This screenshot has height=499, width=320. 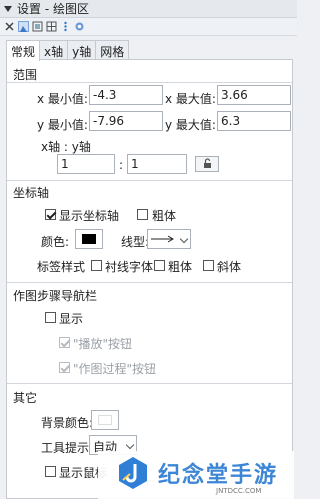 What do you see at coordinates (148, 27) in the screenshot?
I see `toolbar` at bounding box center [148, 27].